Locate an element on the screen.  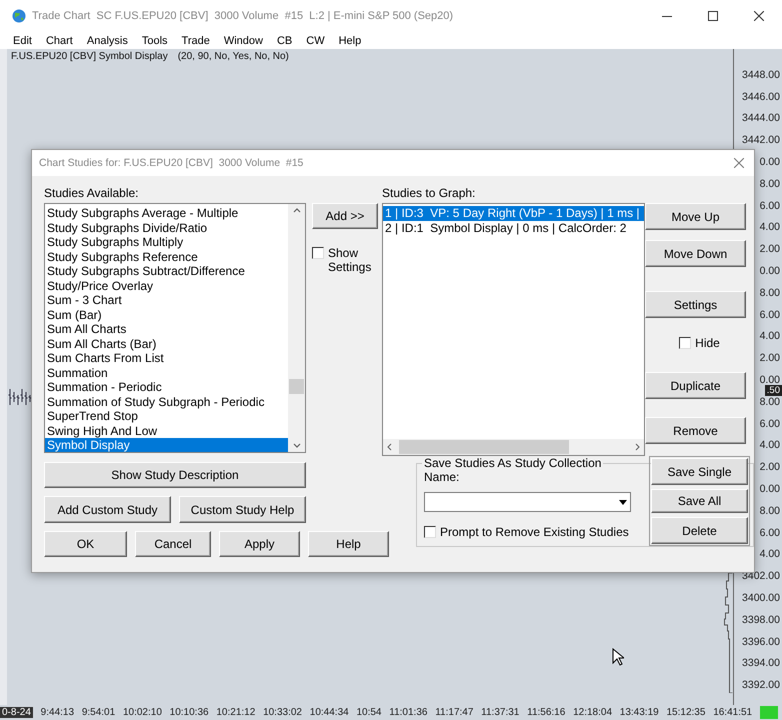
window-title: Trade Chart SC F.US.EPU20 [CBV] 3000 Volume #15 L:2 | E-mini S&P 500 (Sep20) is located at coordinates (243, 16).